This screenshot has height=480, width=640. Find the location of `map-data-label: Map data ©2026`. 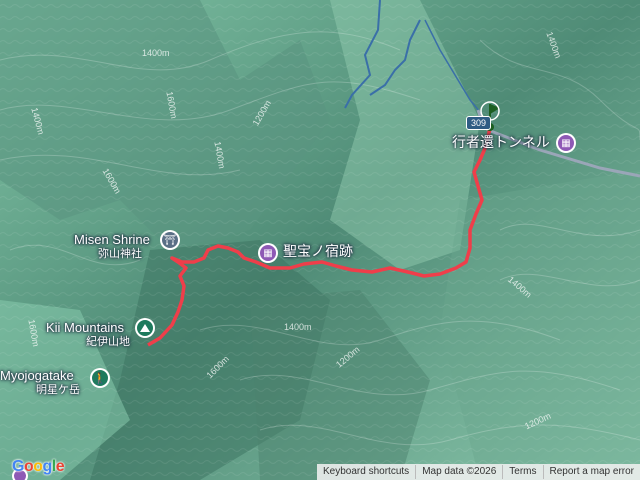

map-data-label: Map data ©2026 is located at coordinates (458, 472).